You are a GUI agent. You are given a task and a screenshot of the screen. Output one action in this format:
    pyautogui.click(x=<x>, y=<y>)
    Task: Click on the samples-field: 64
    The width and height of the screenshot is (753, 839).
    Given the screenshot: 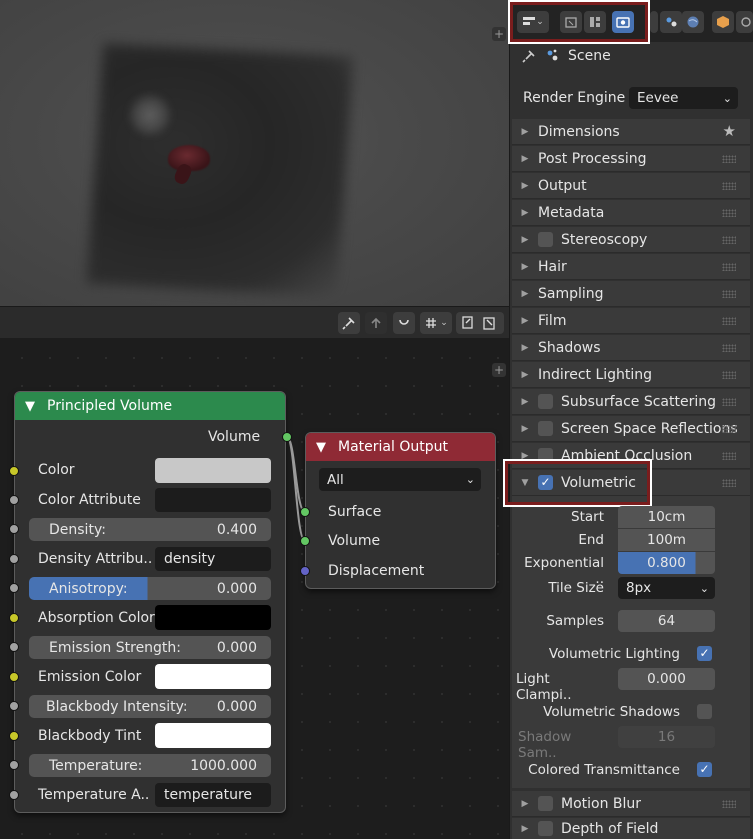 What is the action you would take?
    pyautogui.click(x=666, y=621)
    